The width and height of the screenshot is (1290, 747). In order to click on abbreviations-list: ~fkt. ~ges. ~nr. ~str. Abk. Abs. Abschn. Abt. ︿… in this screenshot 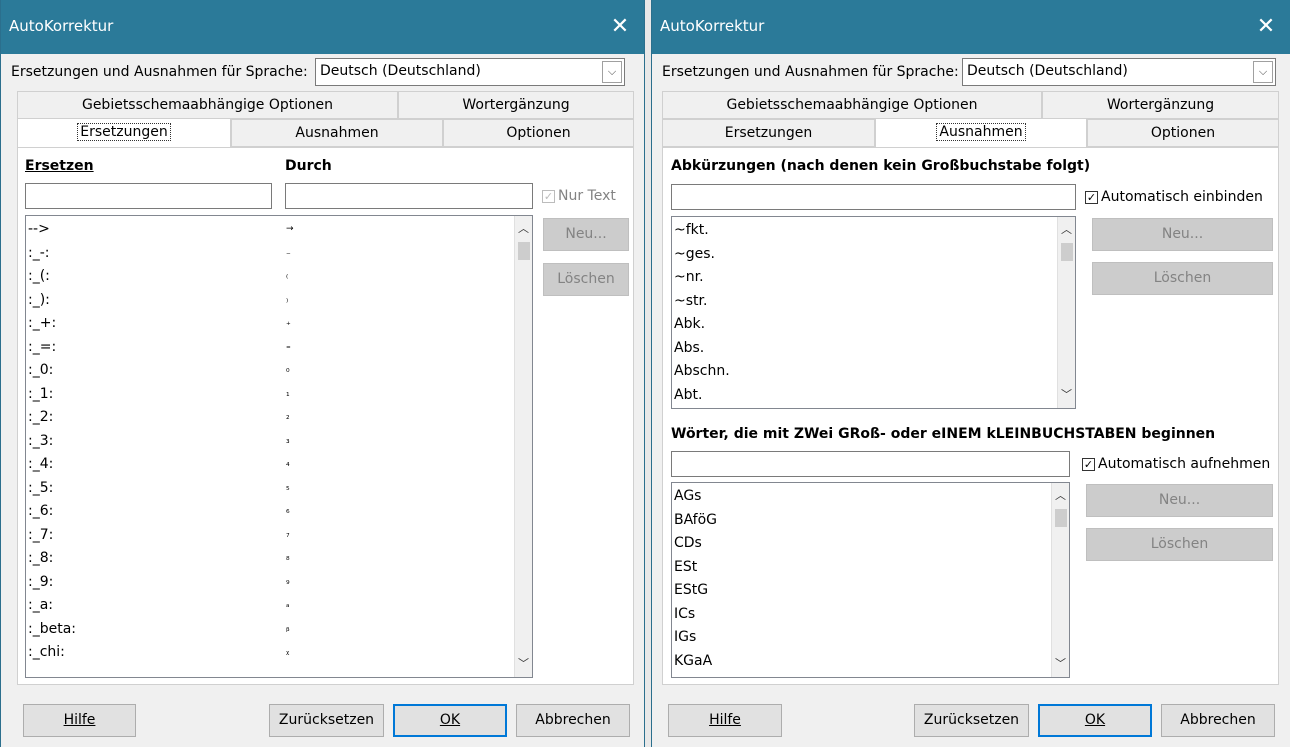, I will do `click(873, 312)`.